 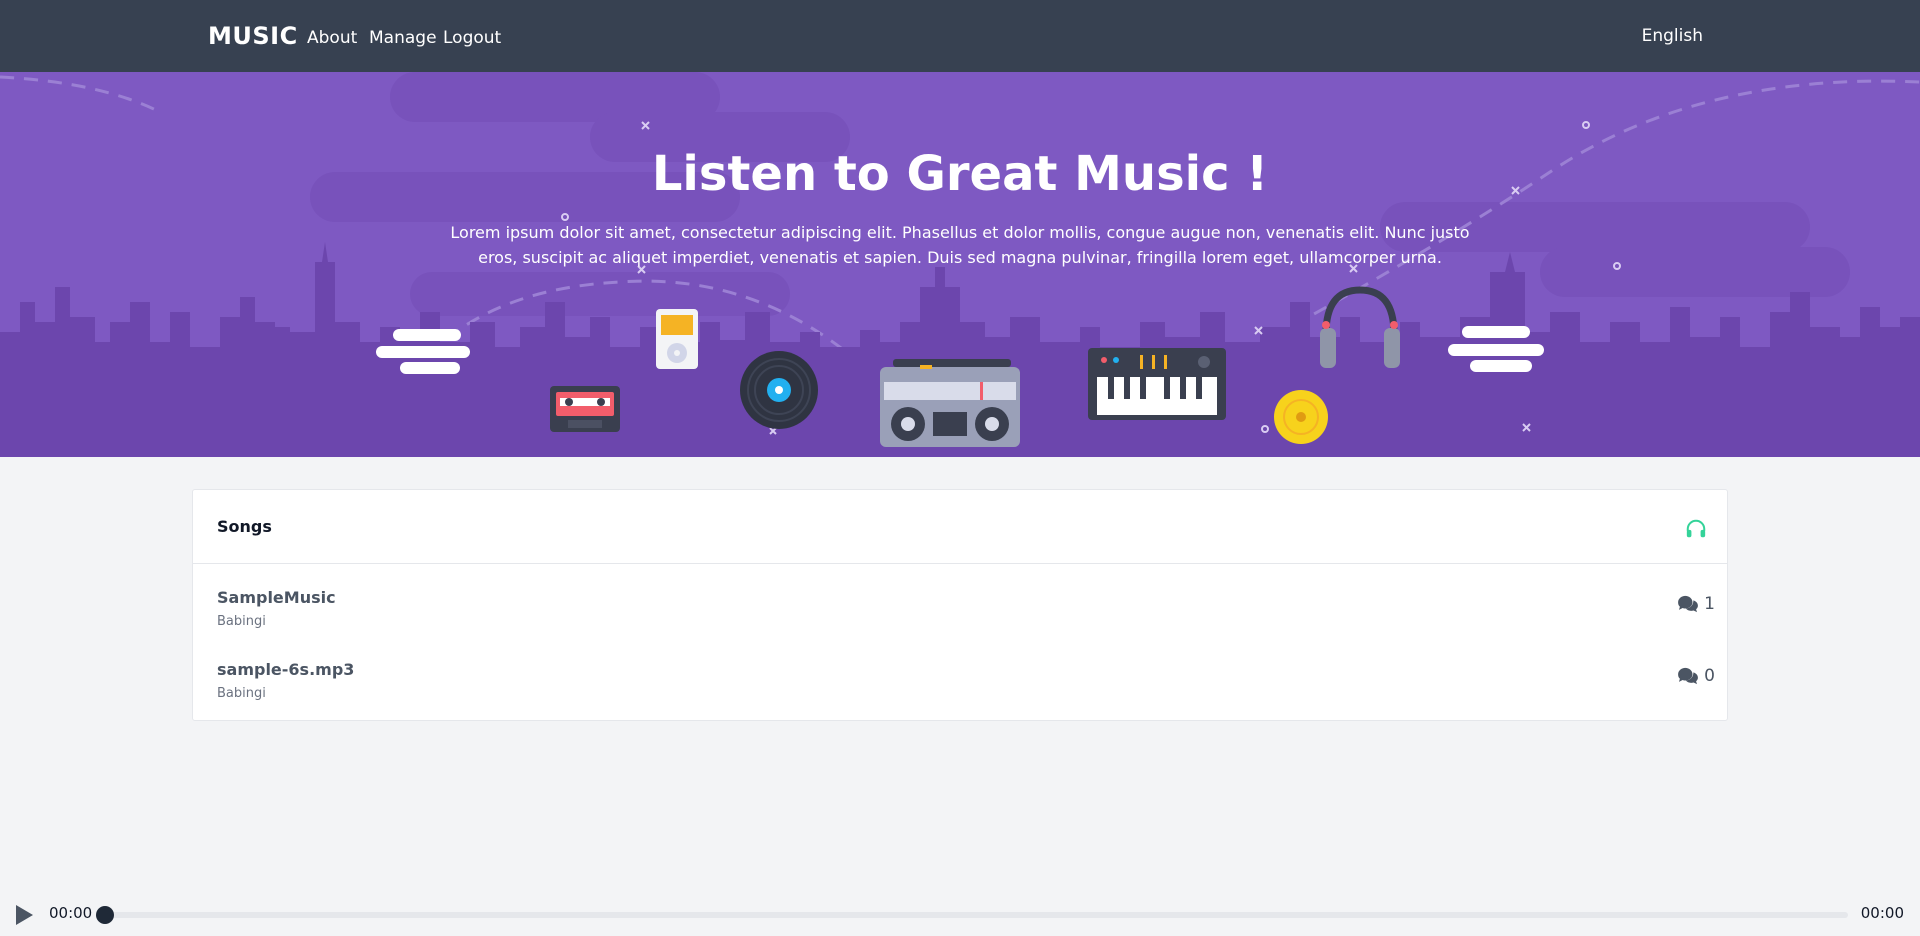 I want to click on song-comments: 0, so click(x=1696, y=676).